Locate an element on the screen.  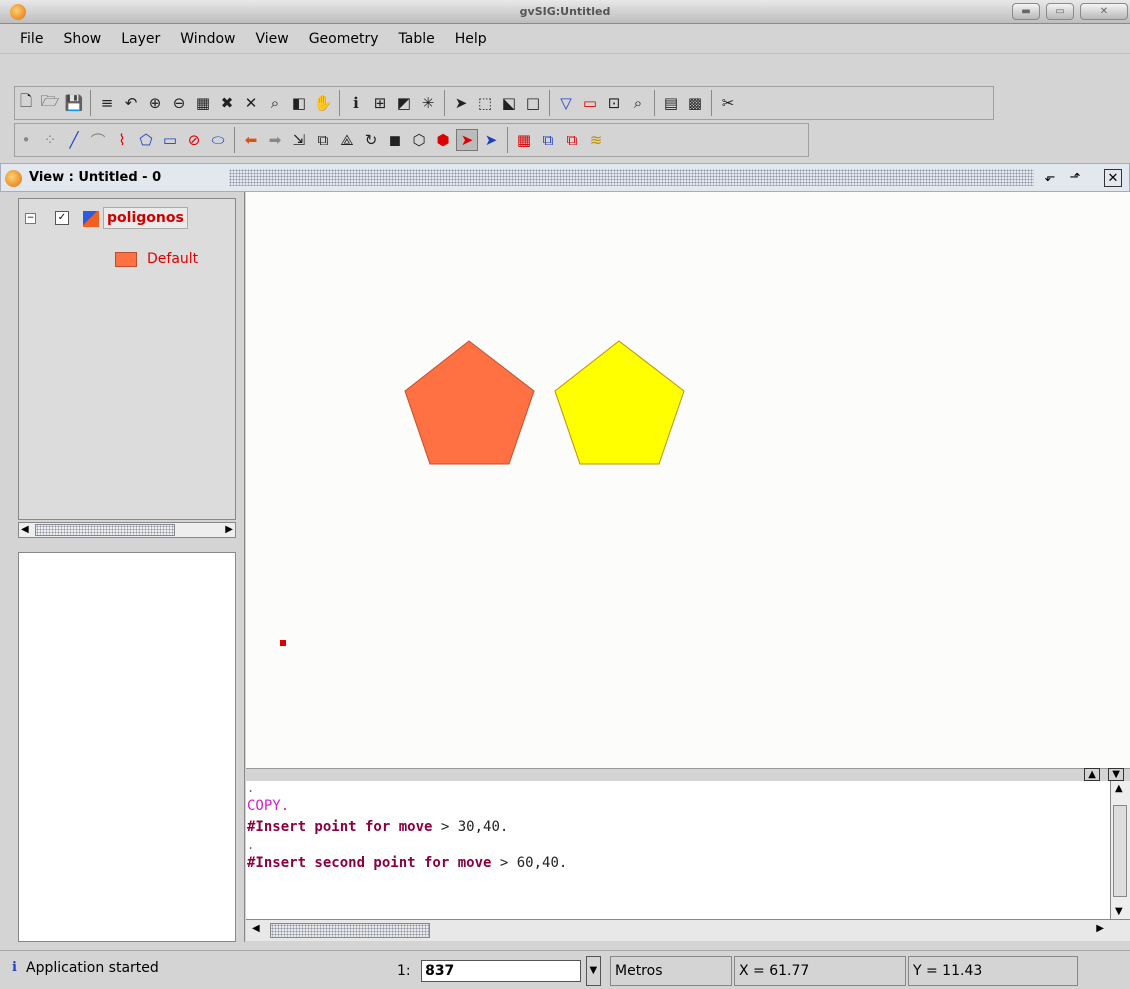
zoom-layer-icon: ▦ is located at coordinates (203, 103).